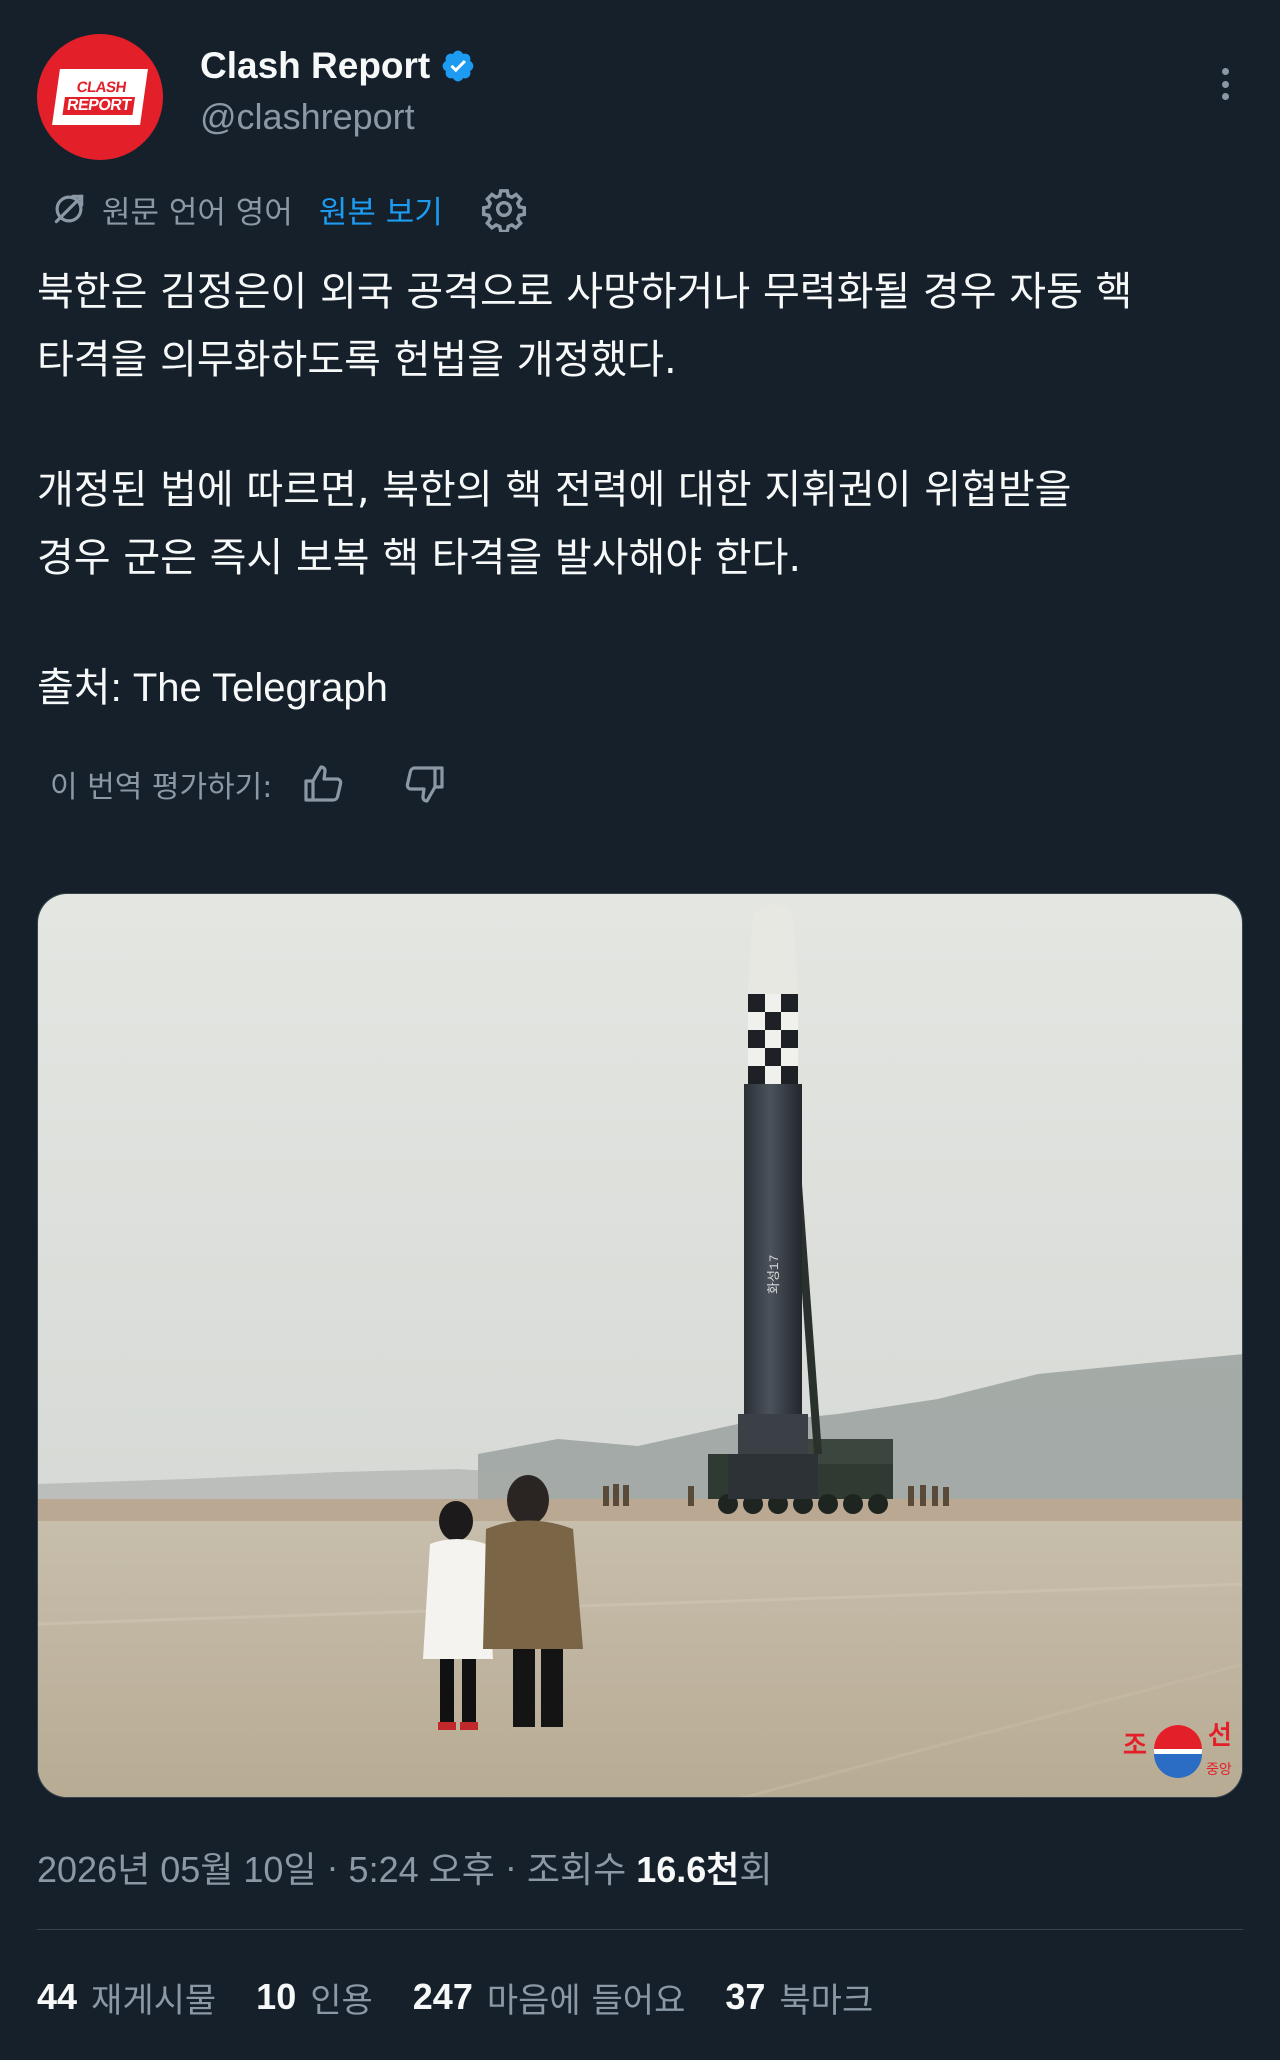 The height and width of the screenshot is (2060, 1280). What do you see at coordinates (422, 1867) in the screenshot?
I see `post-time: 5:24 오후` at bounding box center [422, 1867].